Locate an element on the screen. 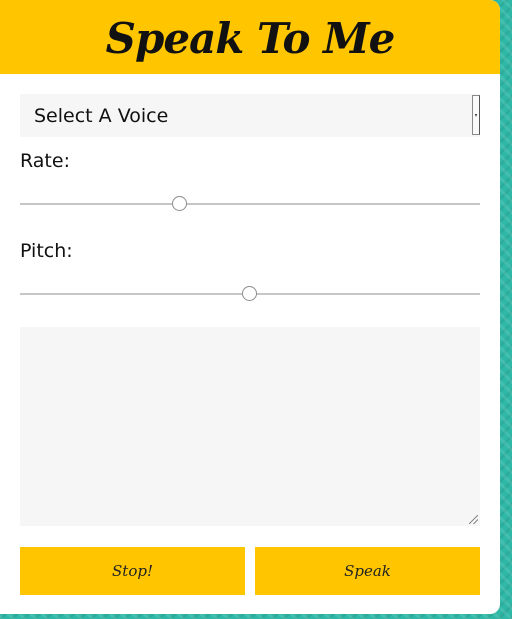 This screenshot has width=512, height=619. pitch-slider-thumb is located at coordinates (249, 293).